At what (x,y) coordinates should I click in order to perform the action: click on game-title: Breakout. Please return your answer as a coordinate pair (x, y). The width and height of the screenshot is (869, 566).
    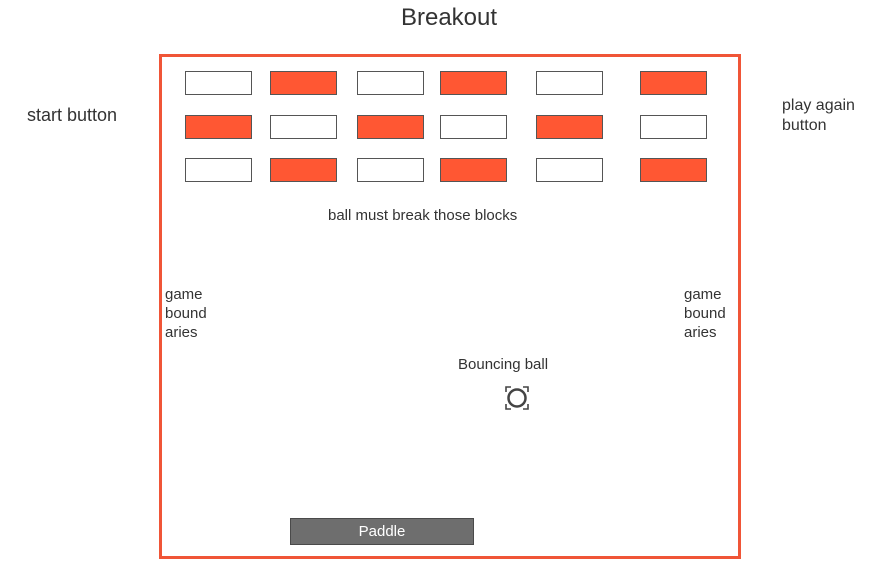
    Looking at the image, I should click on (449, 17).